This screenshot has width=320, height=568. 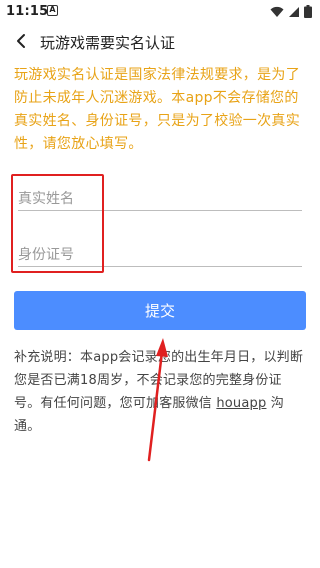 I want to click on status-bar: 11:15 A, so click(x=160, y=12).